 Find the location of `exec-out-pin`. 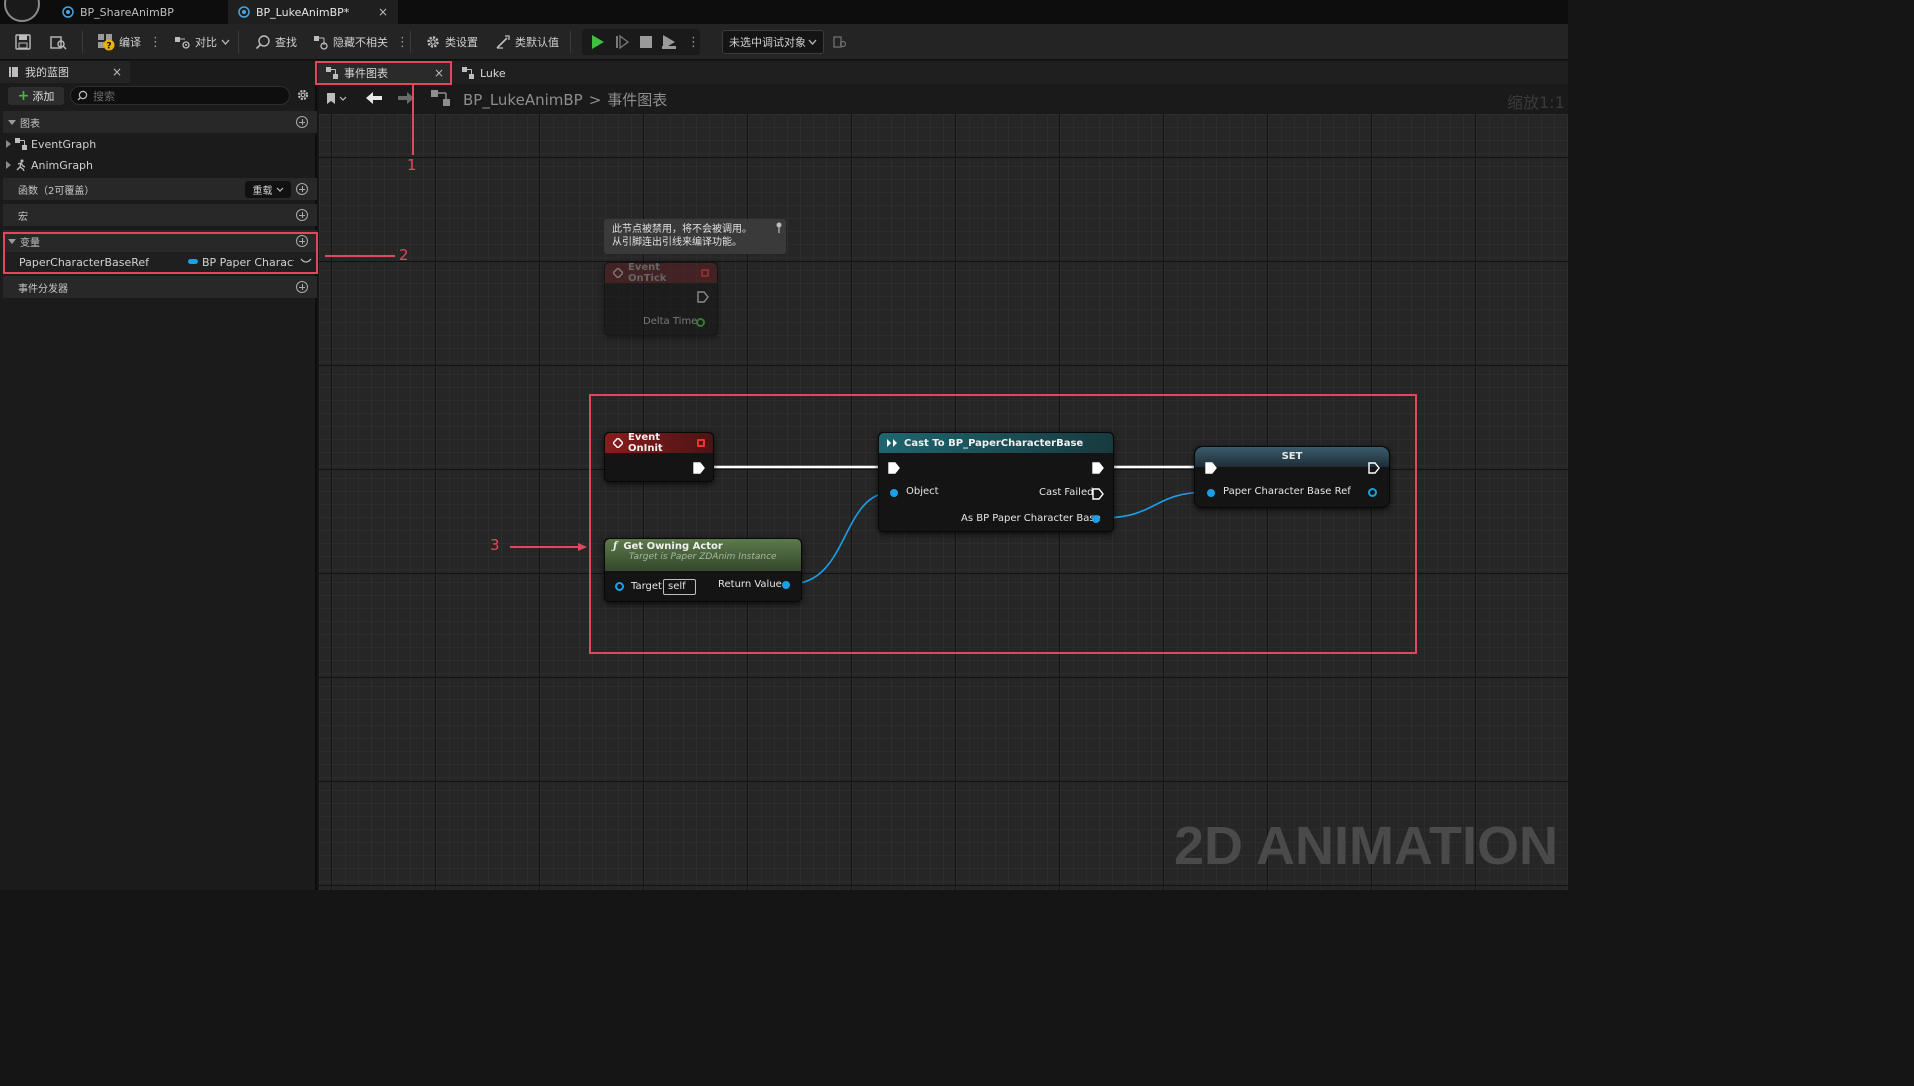

exec-out-pin is located at coordinates (703, 297).